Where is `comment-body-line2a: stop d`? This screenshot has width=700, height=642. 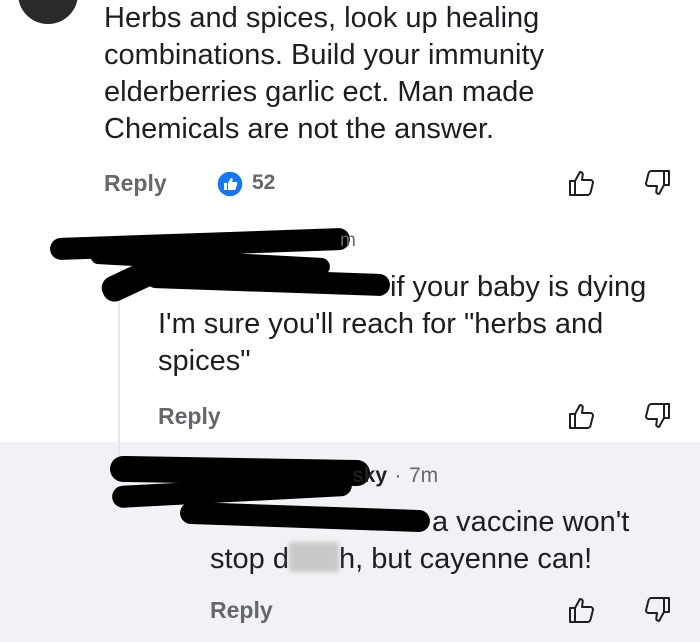
comment-body-line2a: stop d is located at coordinates (249, 559).